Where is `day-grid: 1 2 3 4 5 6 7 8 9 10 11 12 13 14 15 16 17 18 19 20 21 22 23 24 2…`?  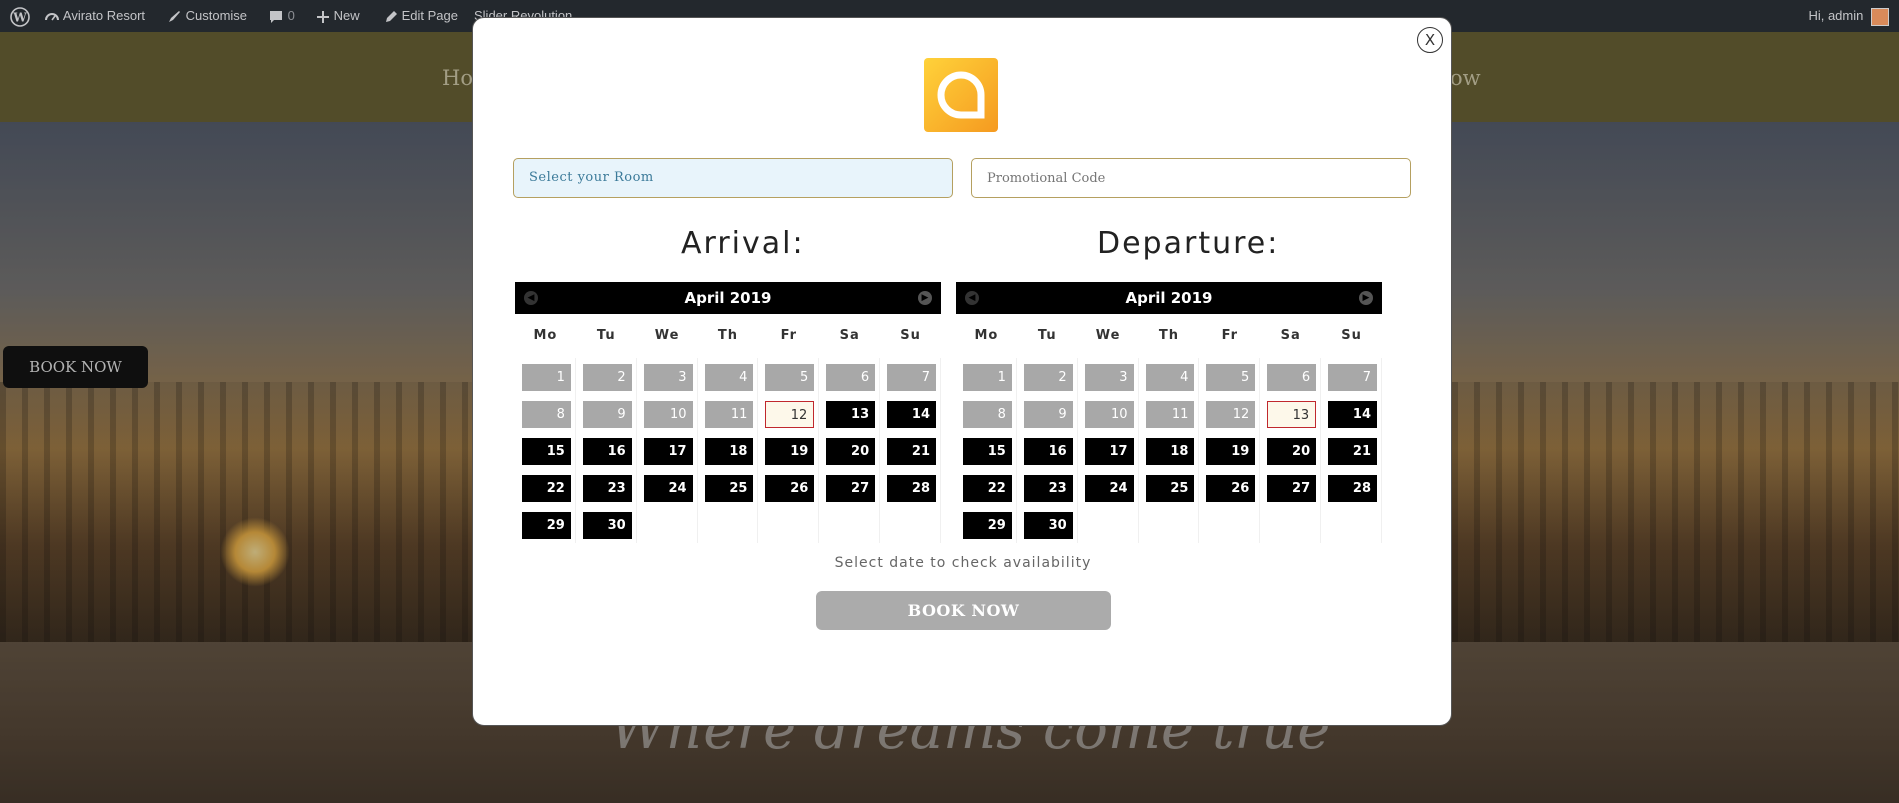 day-grid: 1 2 3 4 5 6 7 8 9 10 11 12 13 14 15 16 17 18 19 20 21 22 23 24 2… is located at coordinates (728, 450).